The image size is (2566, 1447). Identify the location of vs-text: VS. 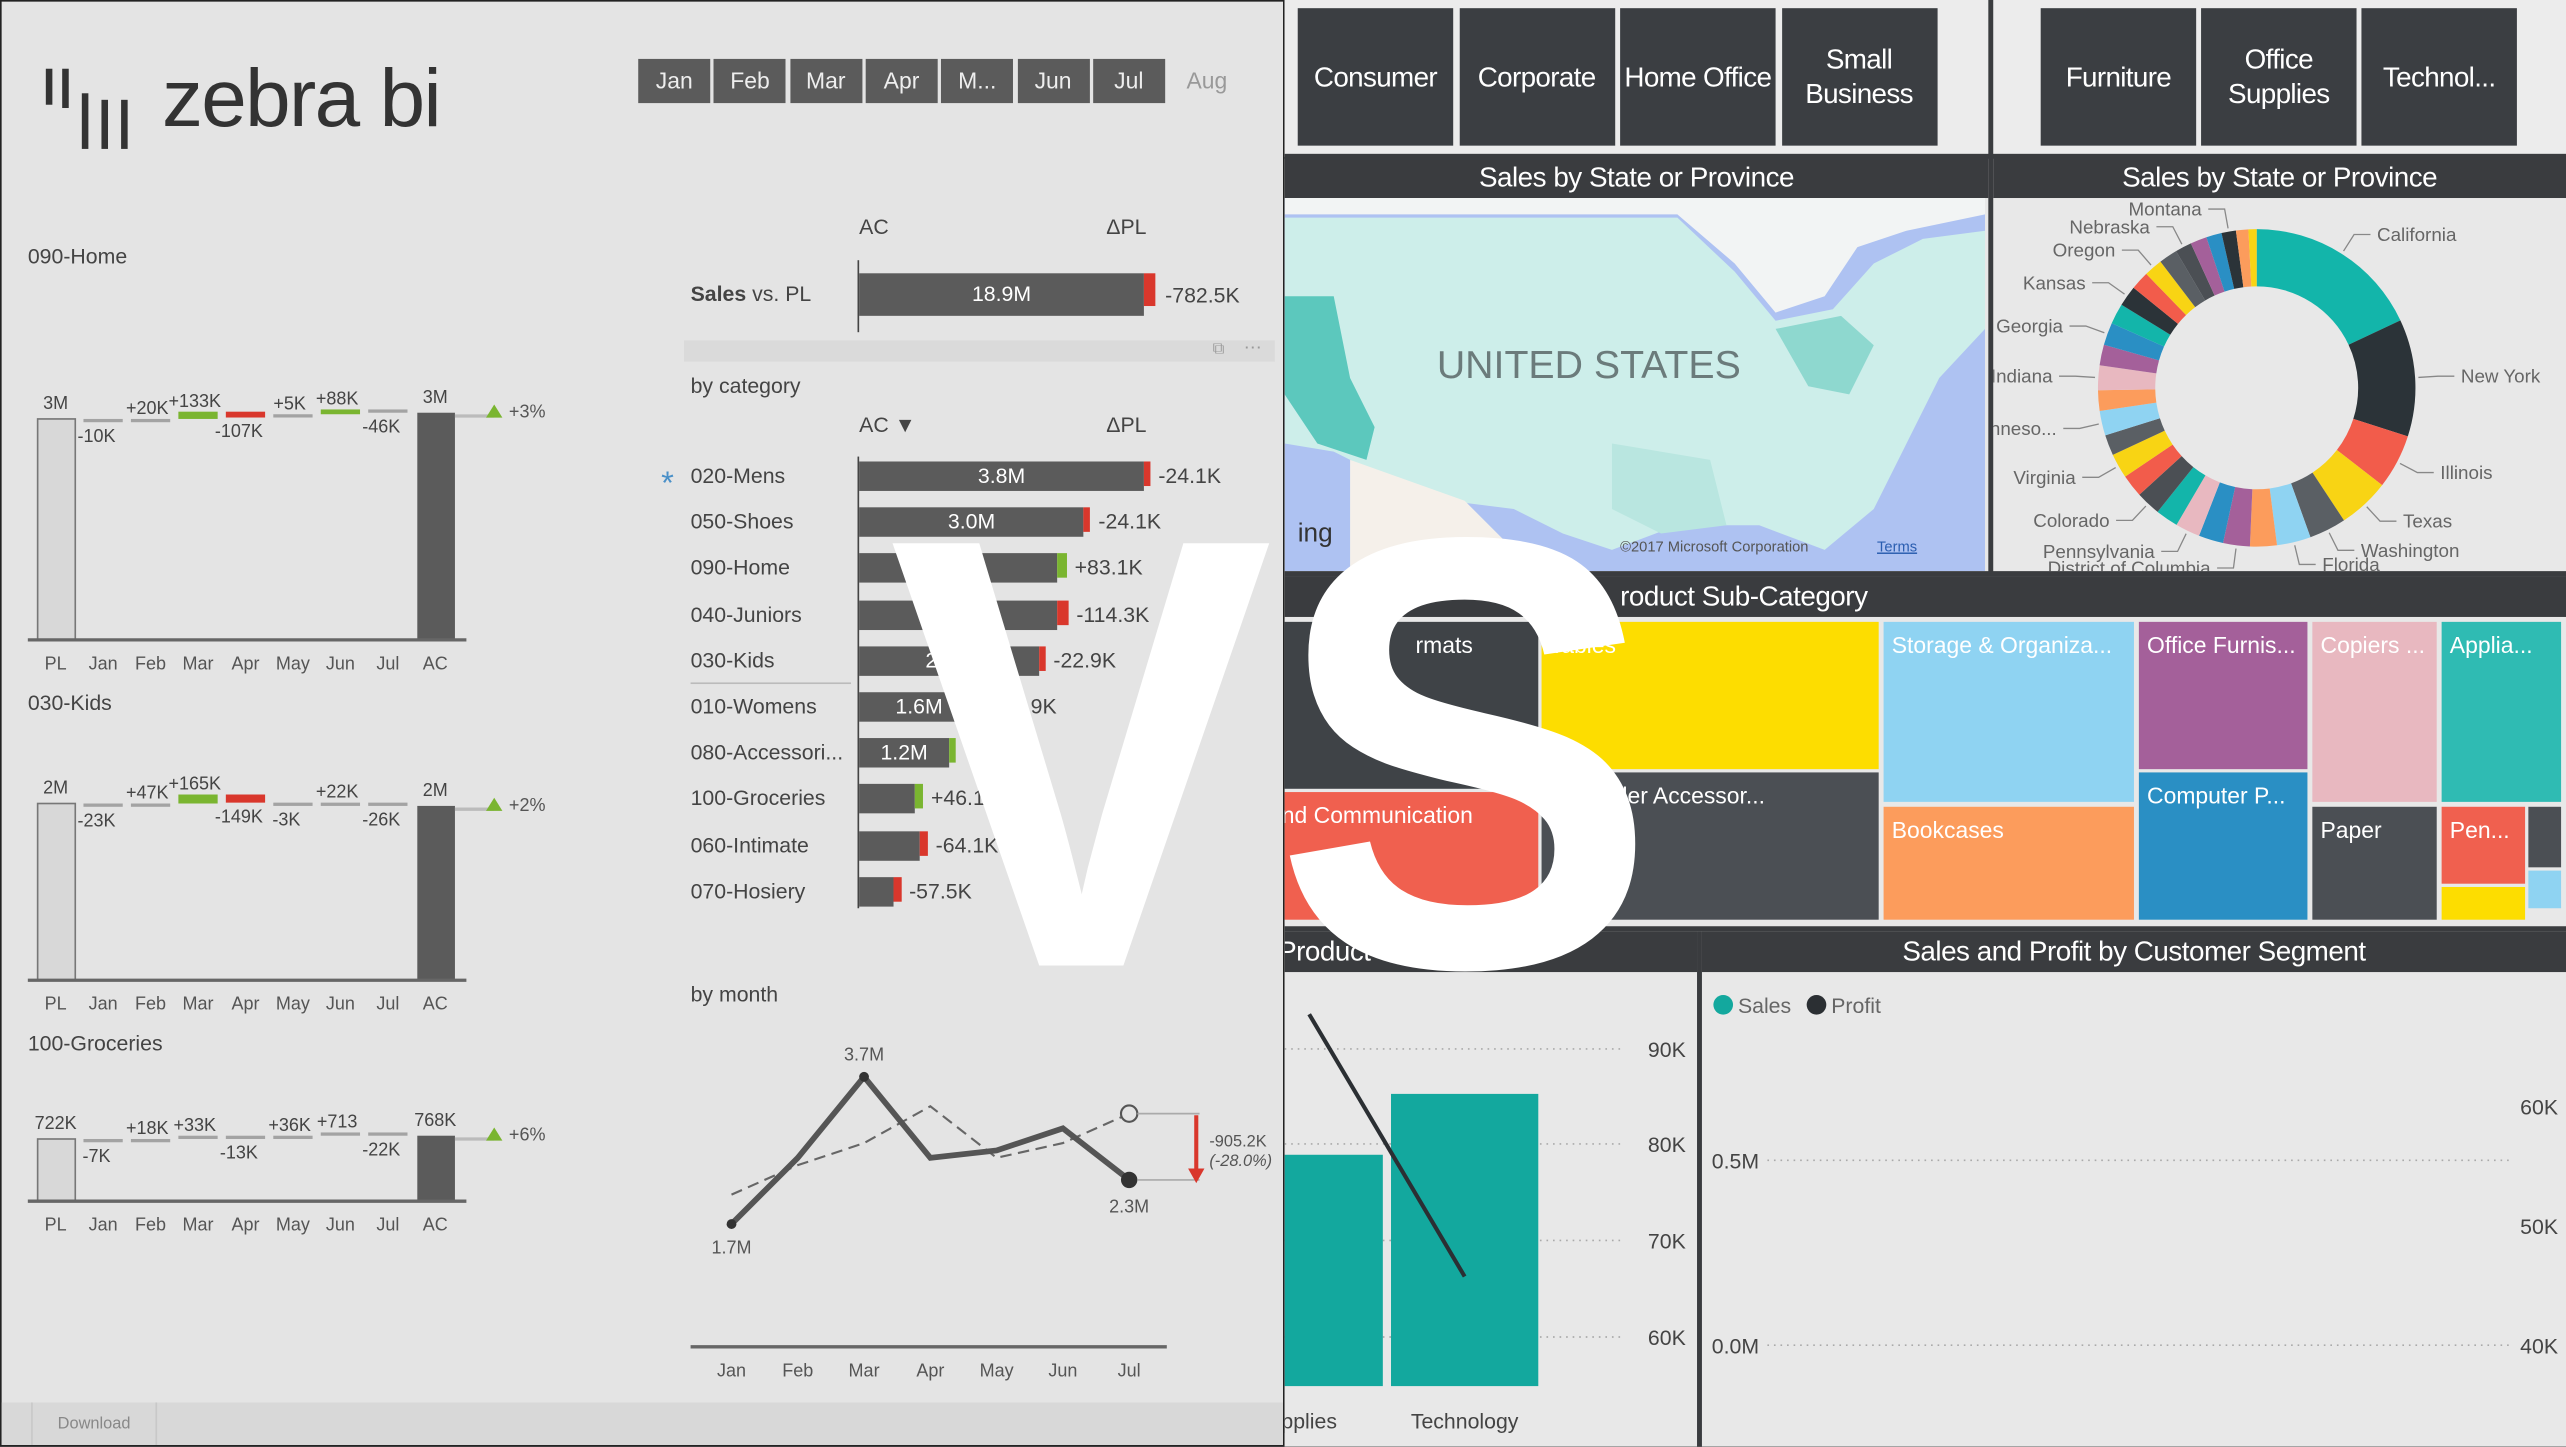
(1273, 754).